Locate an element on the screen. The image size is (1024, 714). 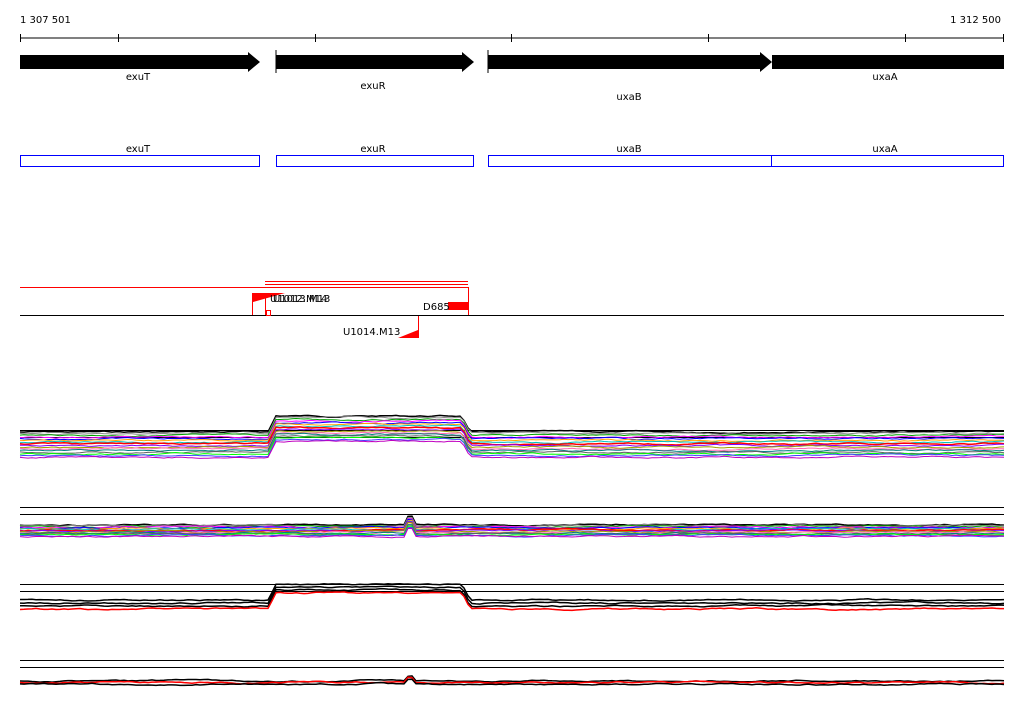
feature-track: U1012.M14 U1013.M13 D685 U1014.M13 is located at coordinates (512, 309).